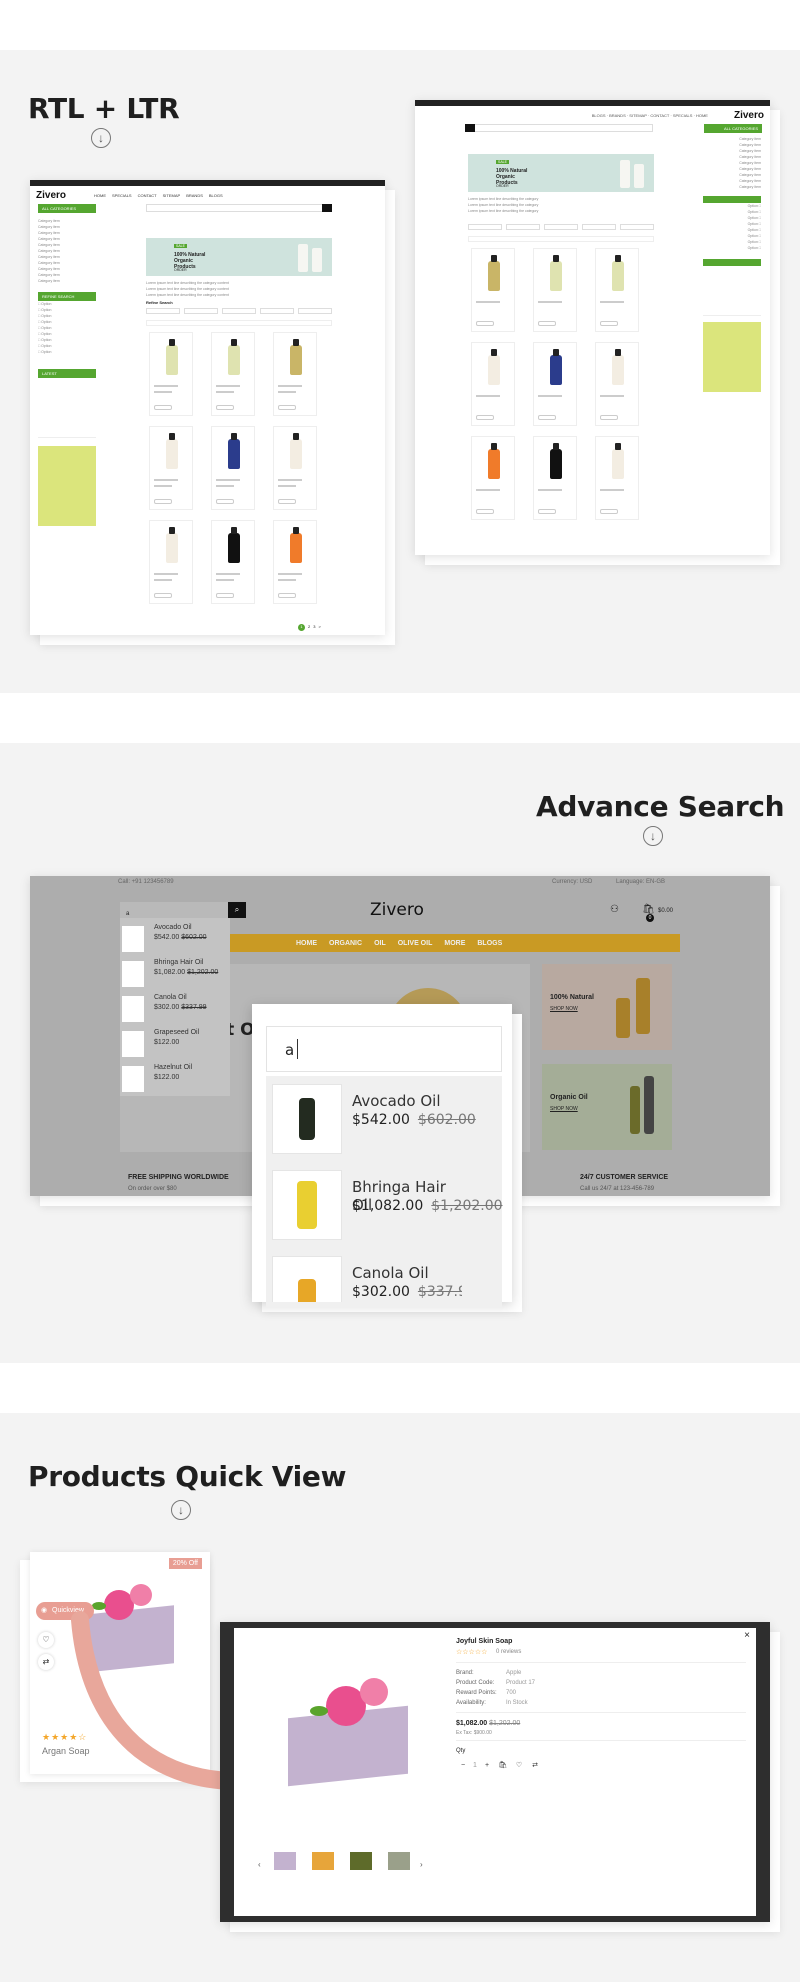 The height and width of the screenshot is (1982, 800). What do you see at coordinates (51, 195) in the screenshot?
I see `ltr-logo: Zivero` at bounding box center [51, 195].